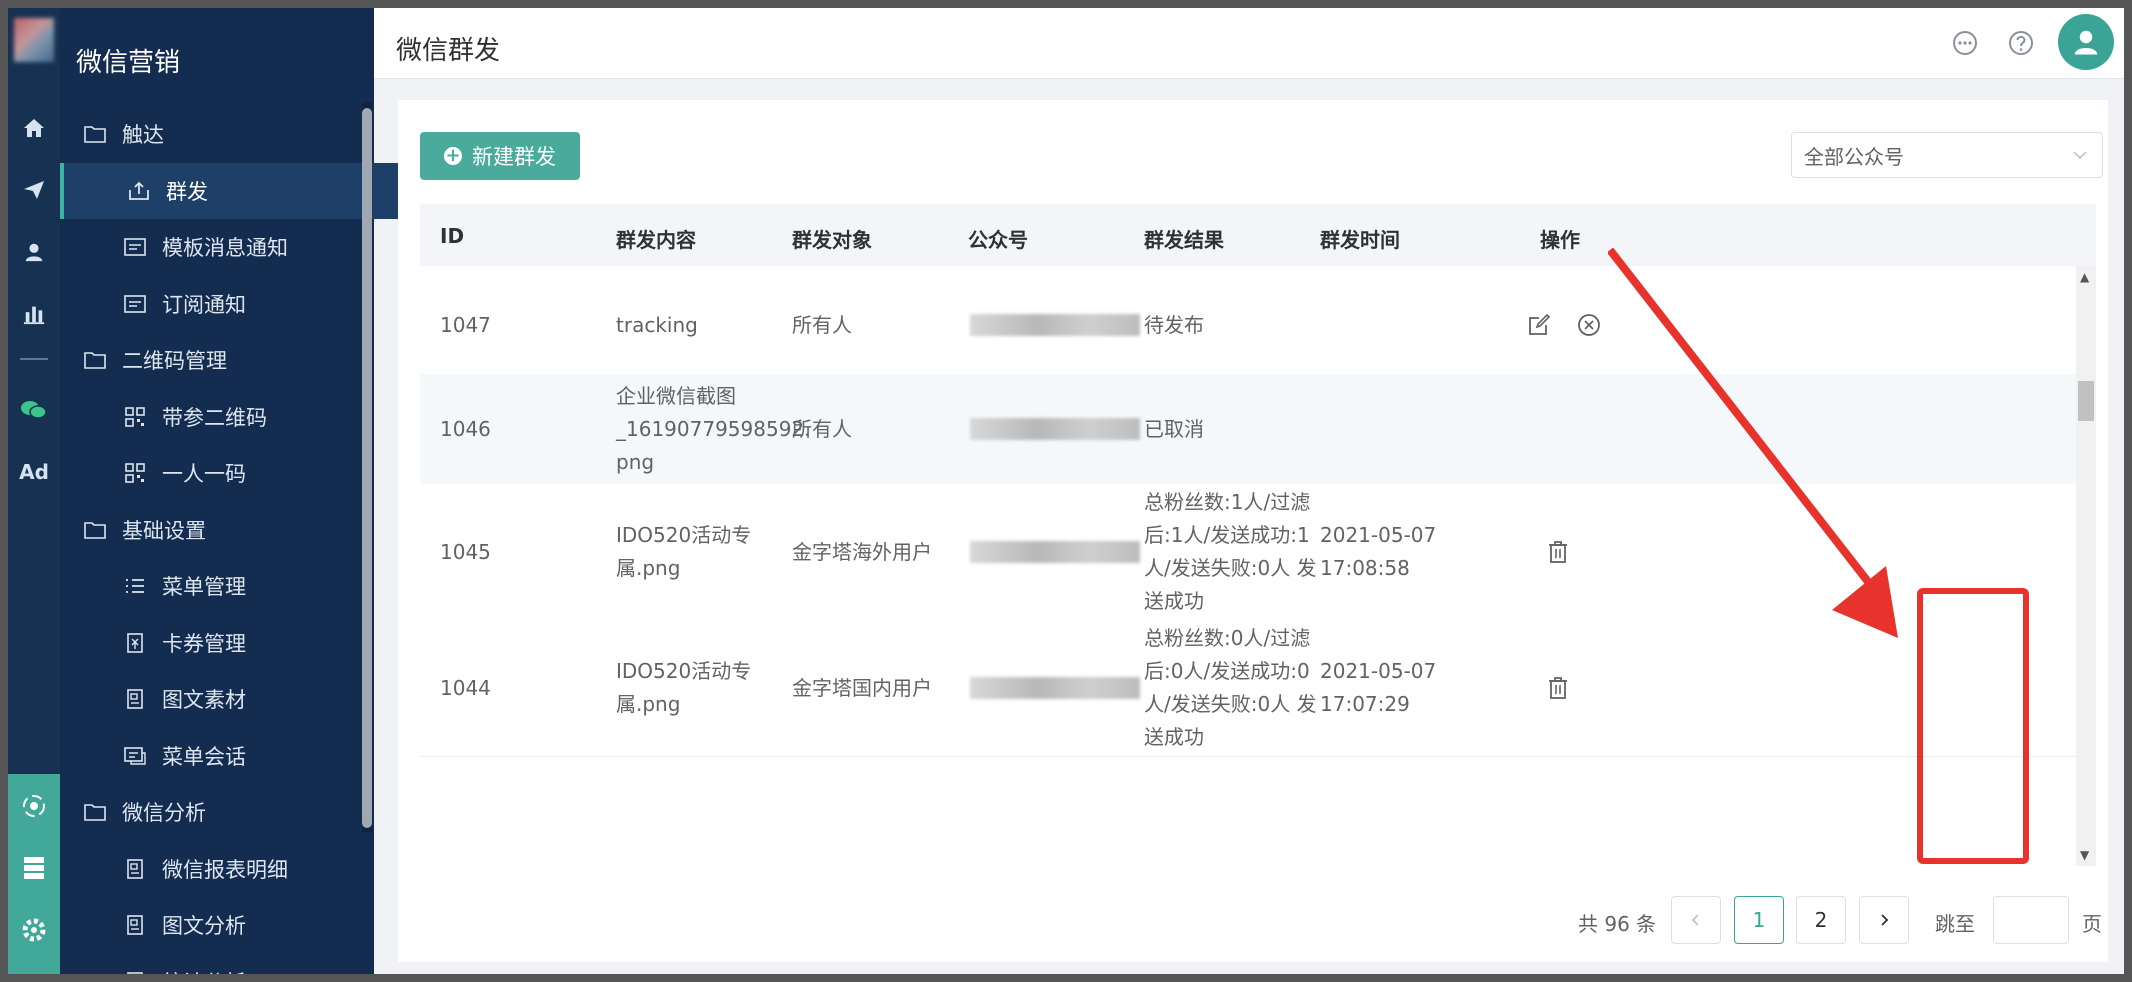 This screenshot has height=982, width=2132. I want to click on prev-page-button, so click(1696, 920).